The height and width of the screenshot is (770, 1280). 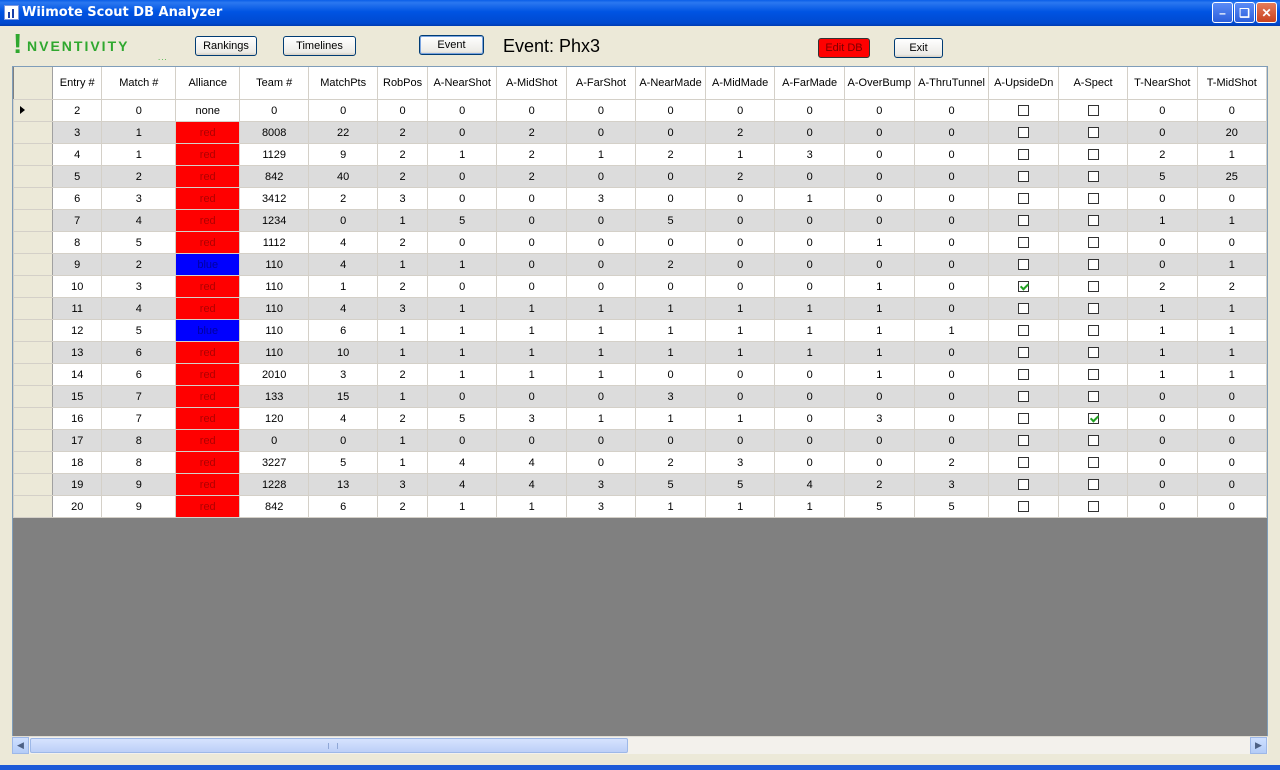 I want to click on column-header: A-MidMade, so click(x=740, y=83).